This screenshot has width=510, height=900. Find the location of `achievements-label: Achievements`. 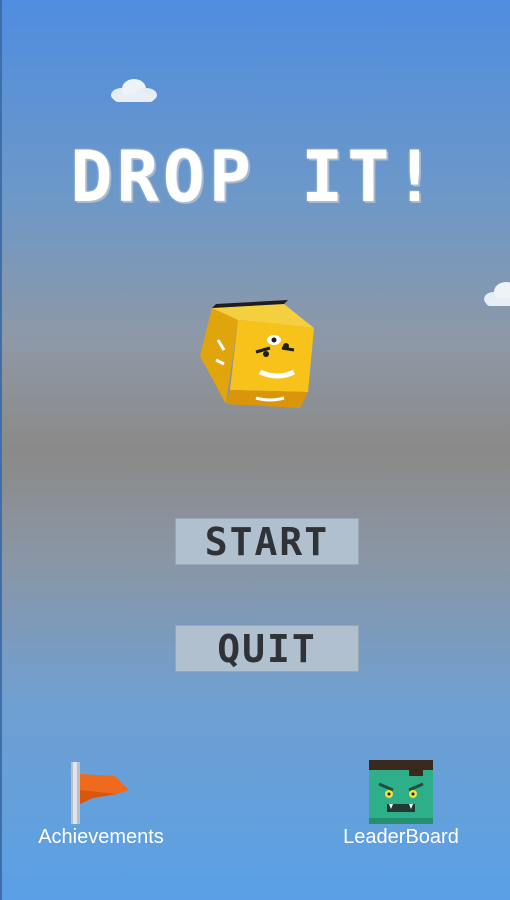

achievements-label: Achievements is located at coordinates (101, 837).